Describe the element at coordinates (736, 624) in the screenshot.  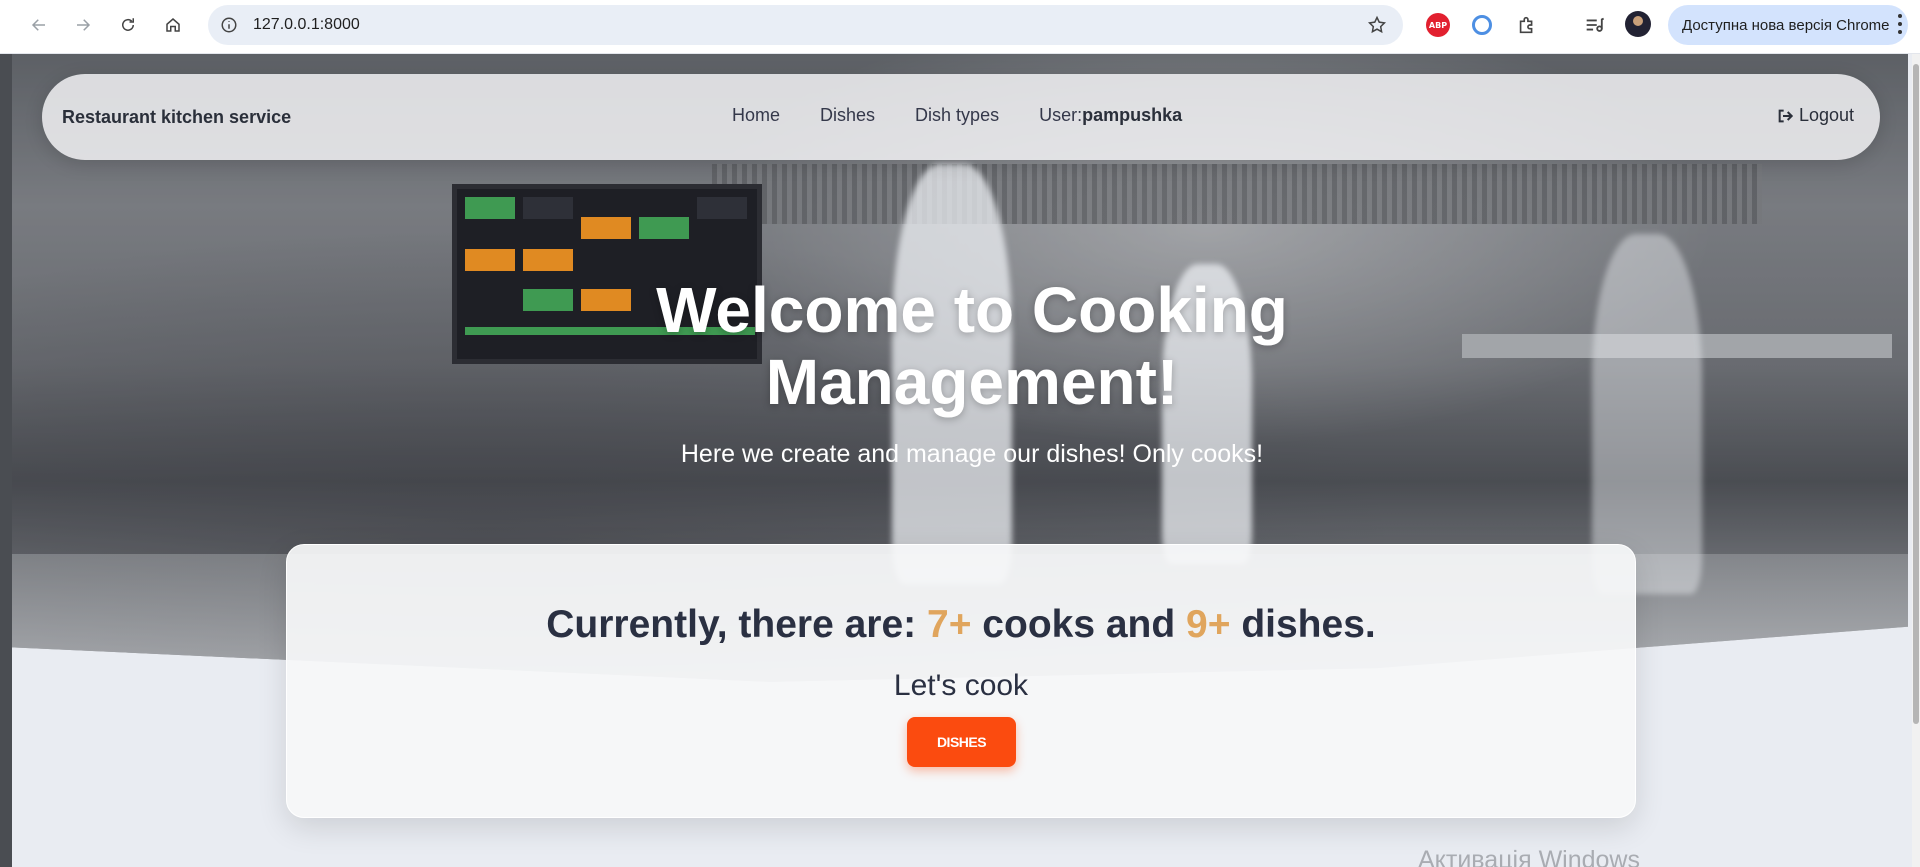
I see `stats-prefix: Currently, there are:` at that location.